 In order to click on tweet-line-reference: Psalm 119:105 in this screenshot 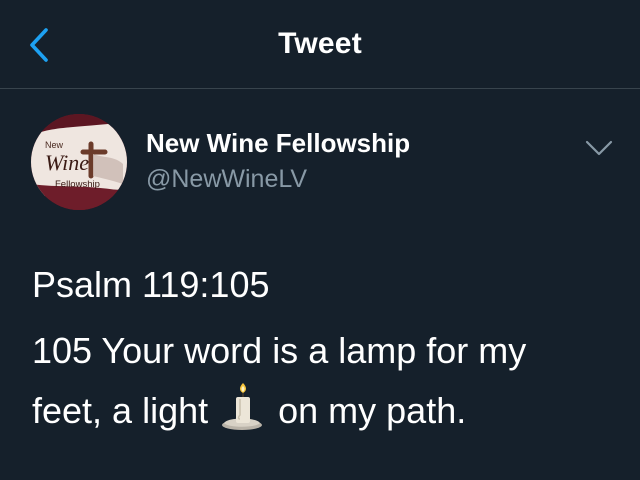, I will do `click(151, 284)`.